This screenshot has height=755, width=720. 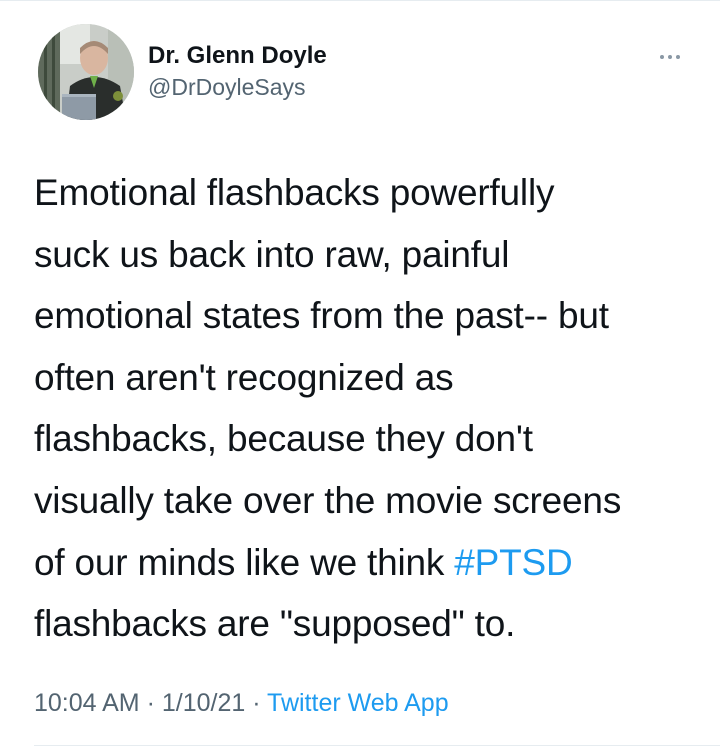 What do you see at coordinates (244, 562) in the screenshot?
I see `tweet-text-line: of our minds like we think` at bounding box center [244, 562].